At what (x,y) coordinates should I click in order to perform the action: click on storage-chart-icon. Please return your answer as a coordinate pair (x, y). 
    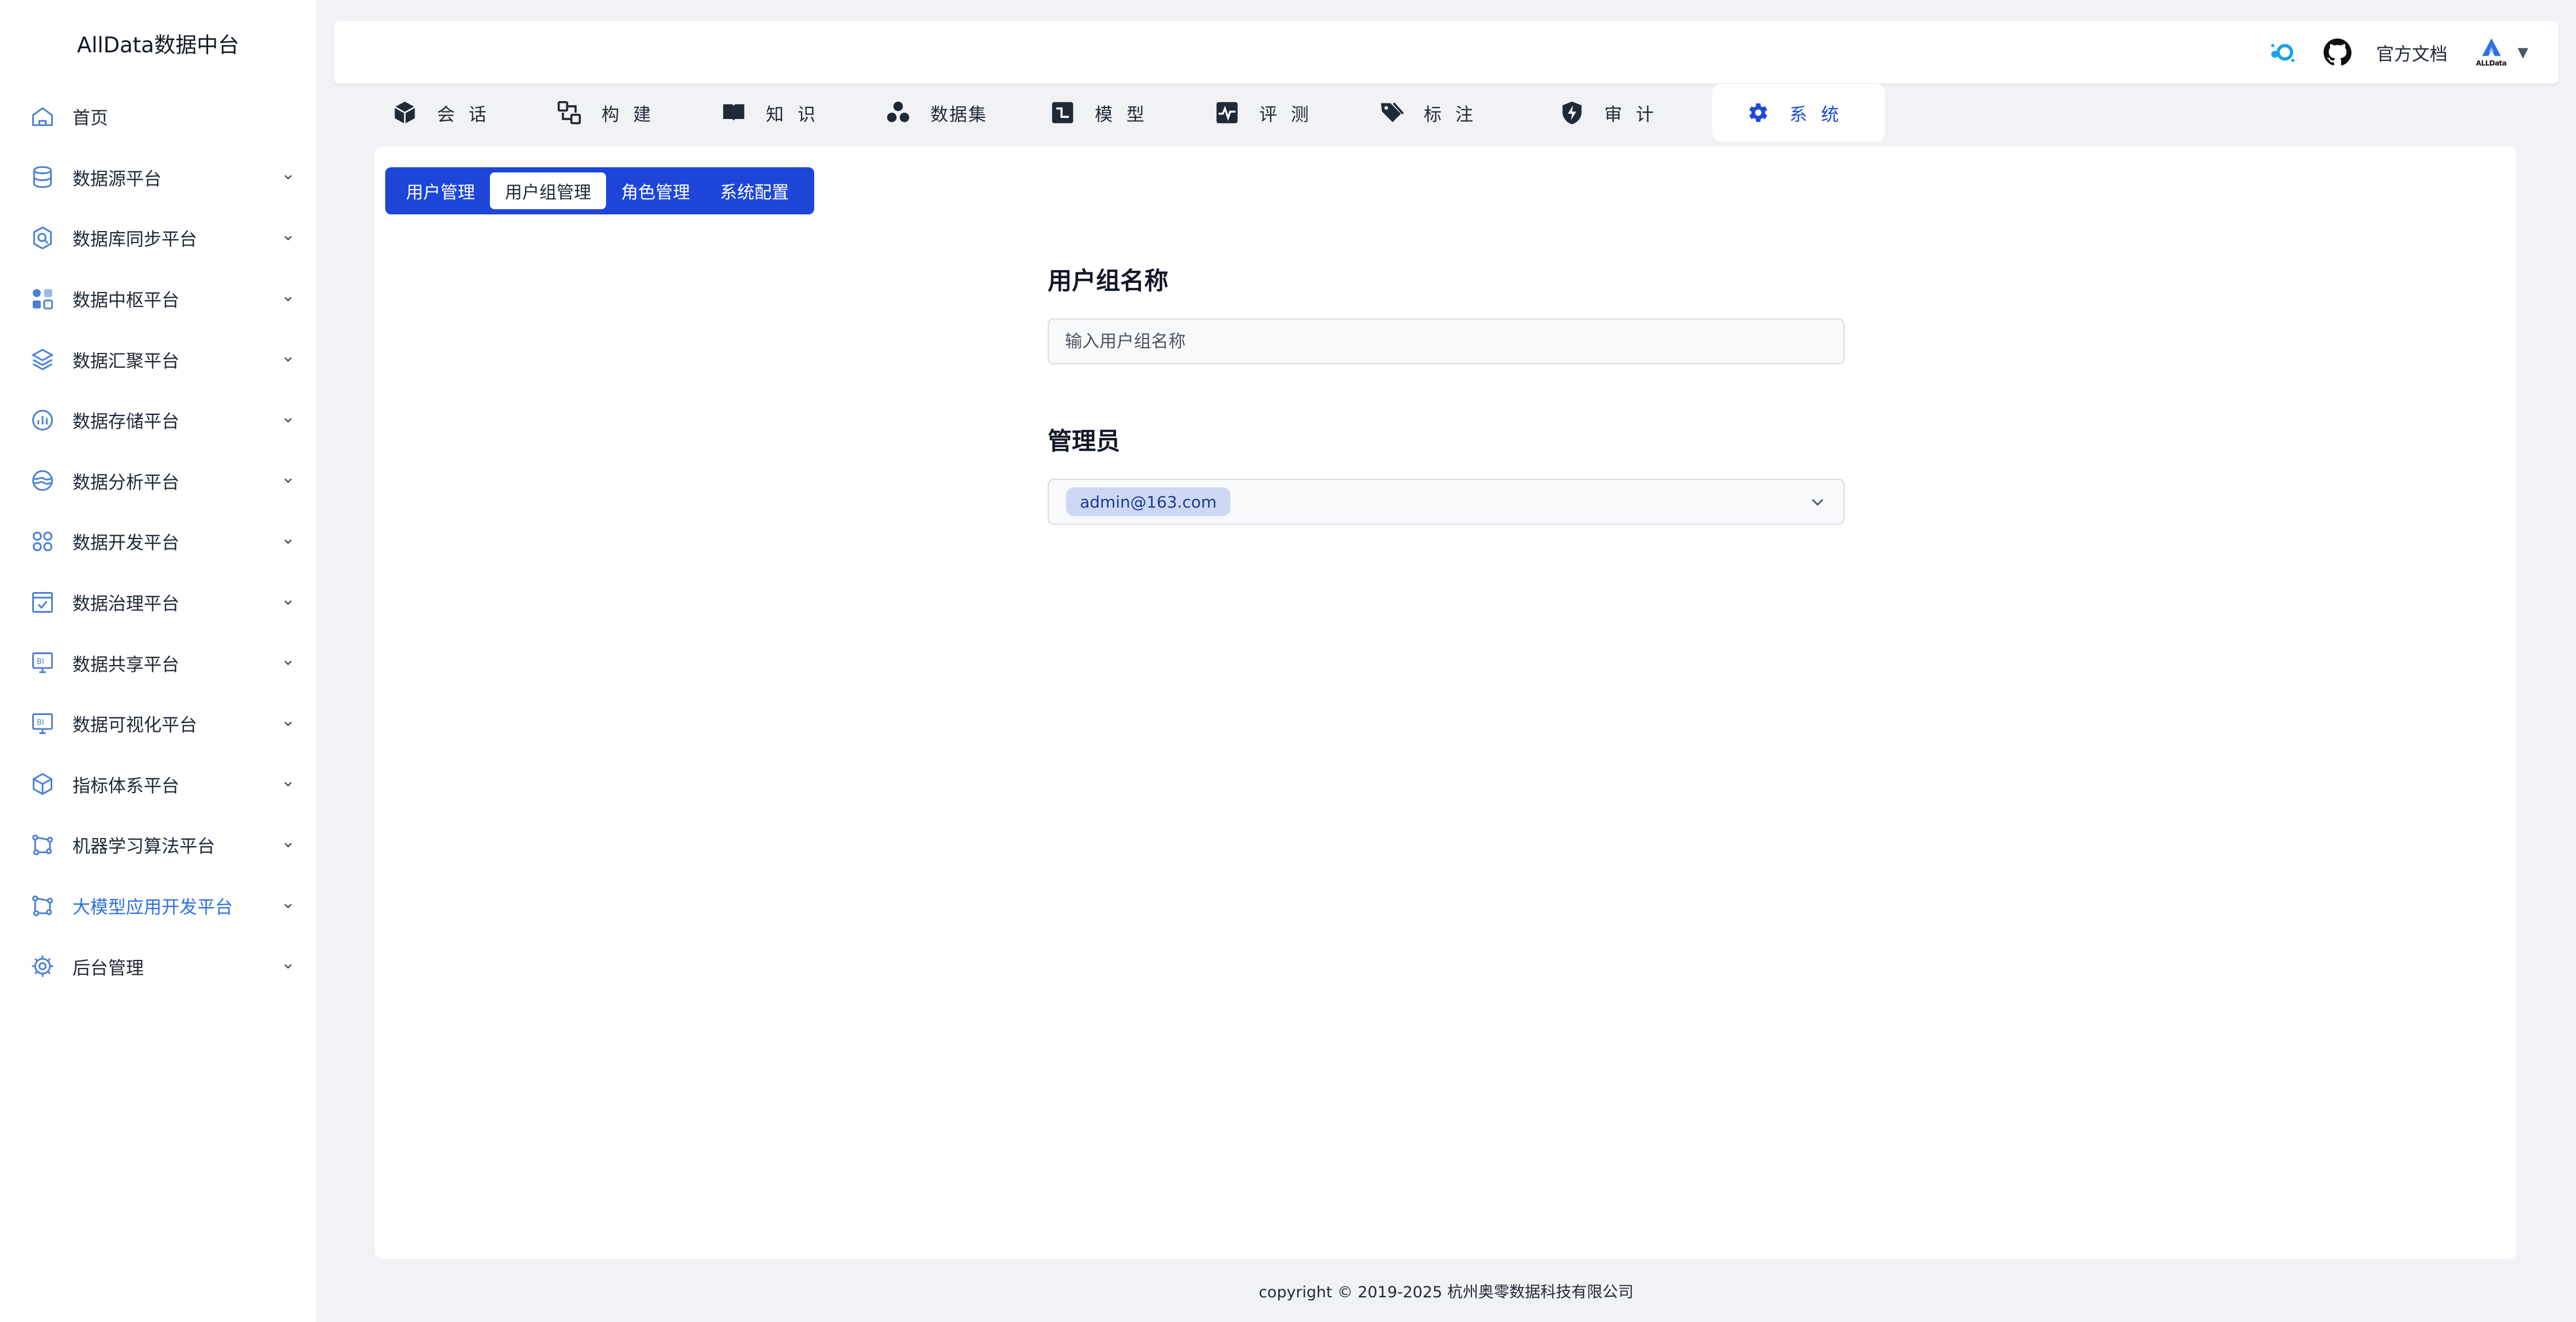
    Looking at the image, I should click on (42, 420).